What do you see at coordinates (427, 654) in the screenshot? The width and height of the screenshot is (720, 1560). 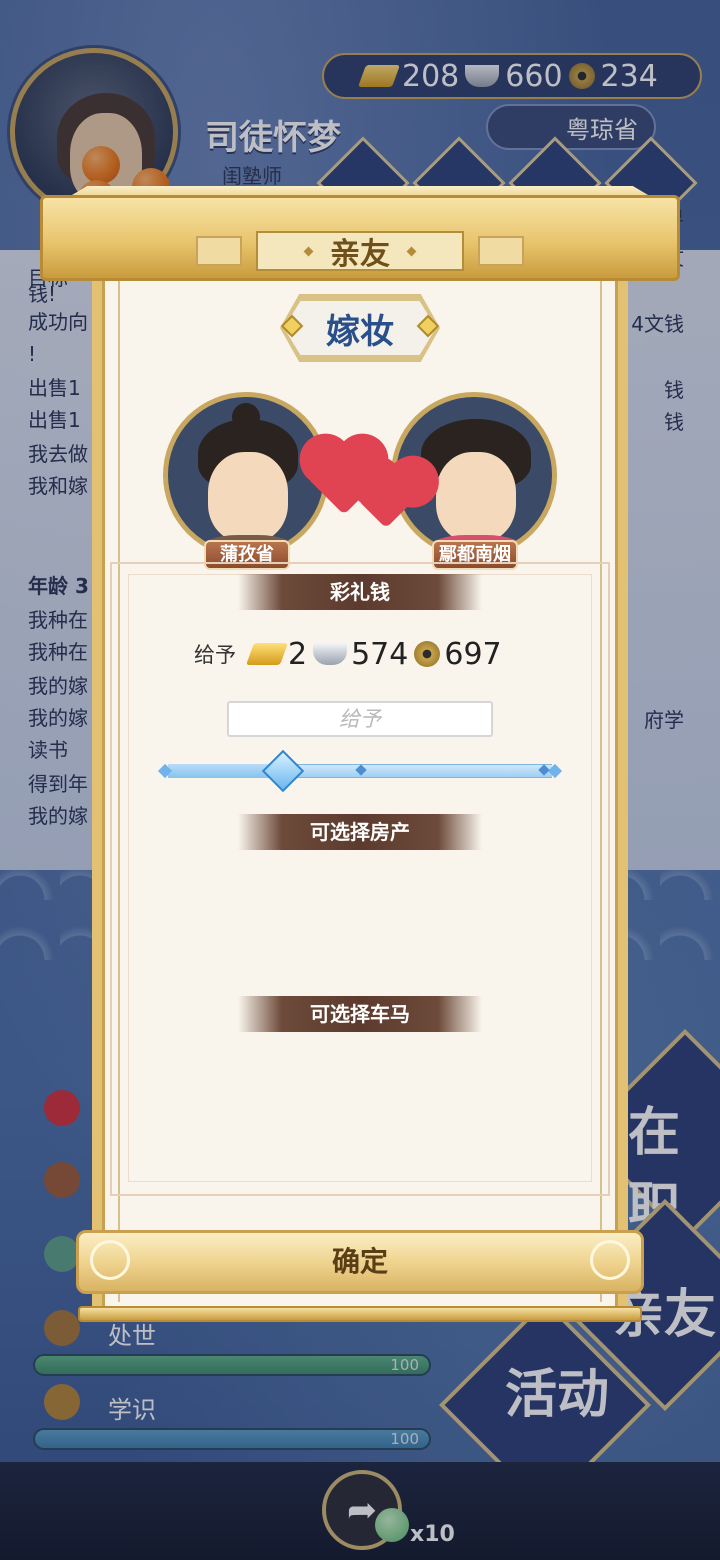 I see `copper-coin-icon` at bounding box center [427, 654].